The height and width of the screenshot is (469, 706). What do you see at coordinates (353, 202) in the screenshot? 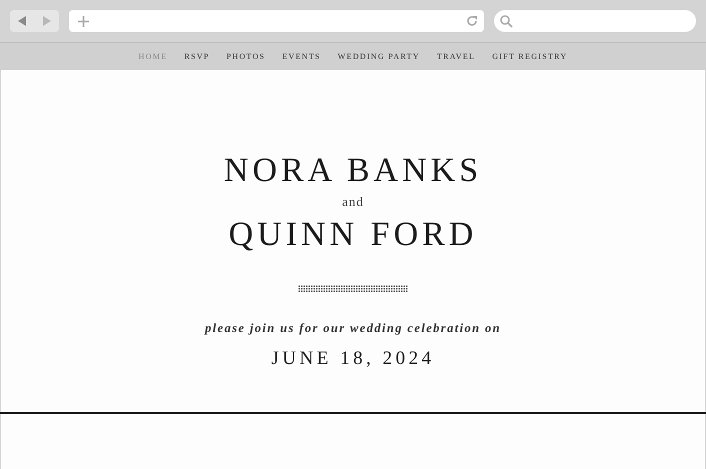
I see `and-text: and` at bounding box center [353, 202].